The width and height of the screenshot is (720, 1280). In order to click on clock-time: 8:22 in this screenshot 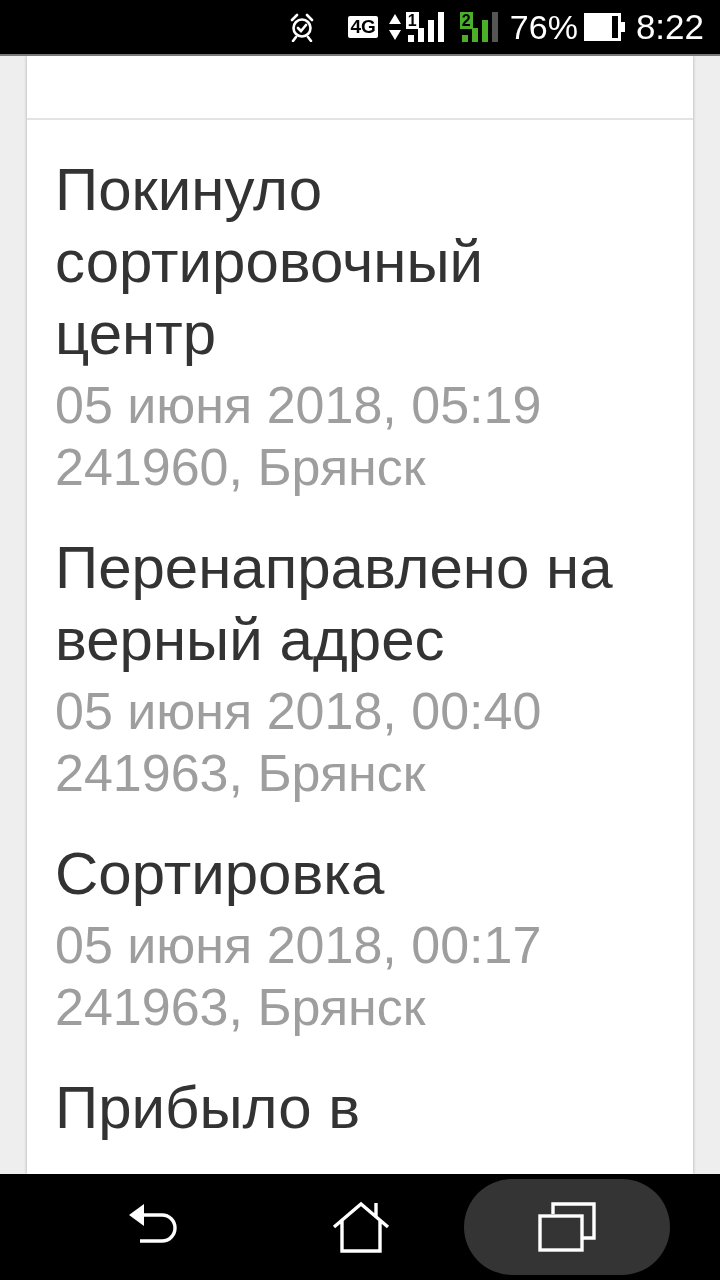, I will do `click(669, 27)`.